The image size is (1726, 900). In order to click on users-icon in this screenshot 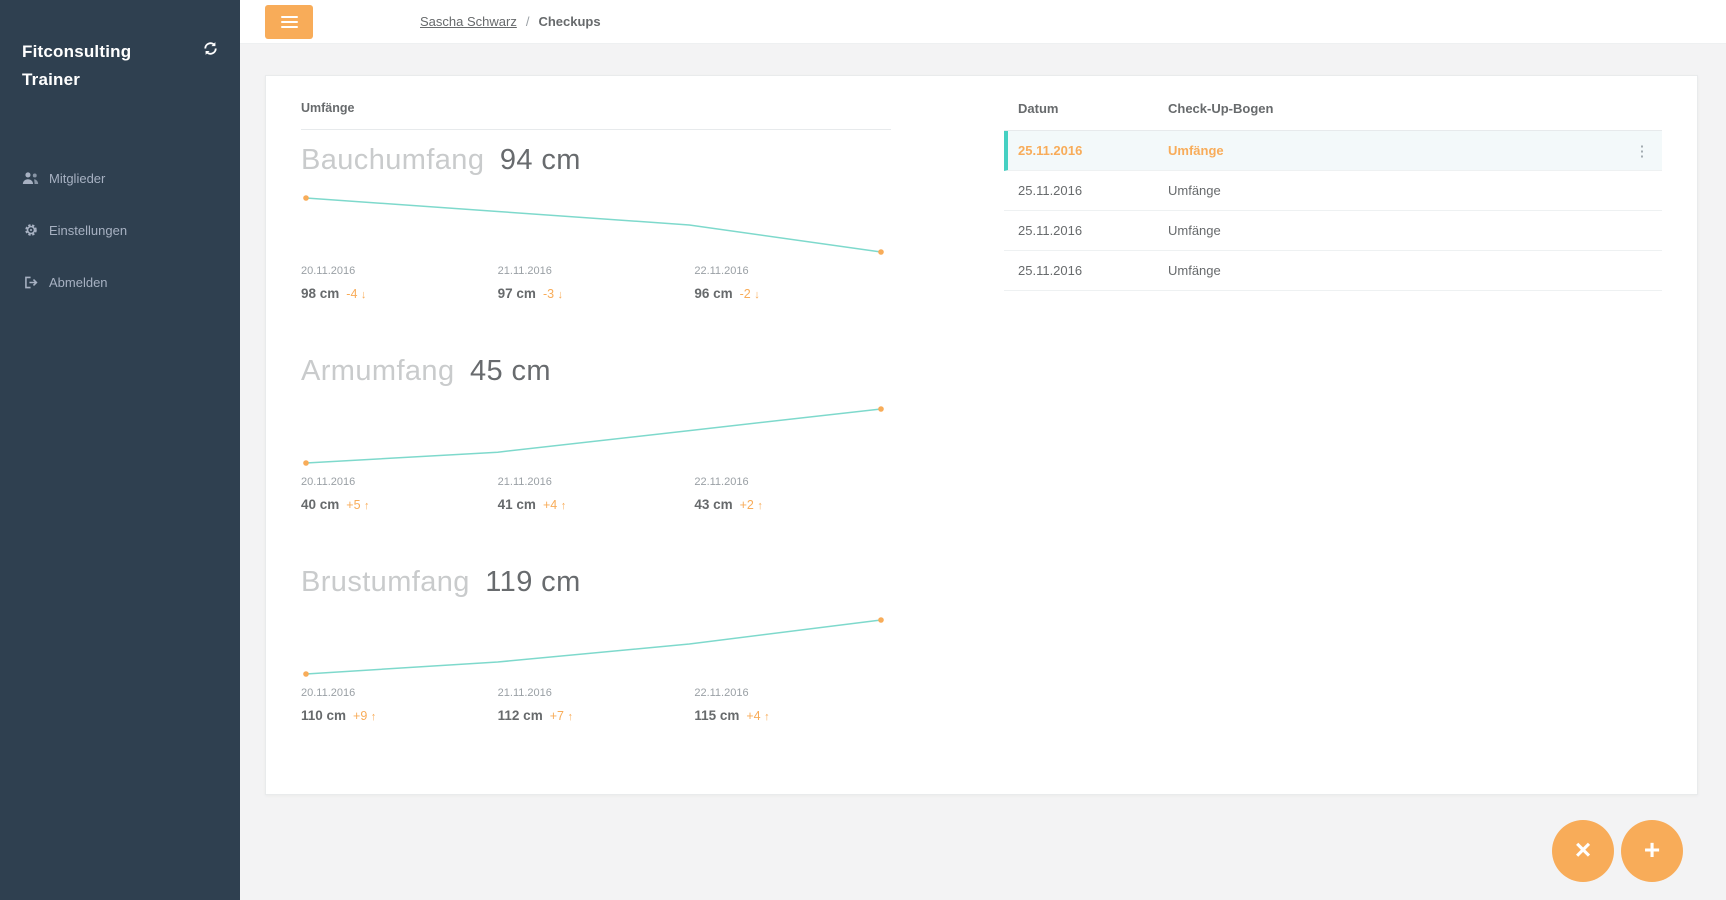, I will do `click(30, 178)`.